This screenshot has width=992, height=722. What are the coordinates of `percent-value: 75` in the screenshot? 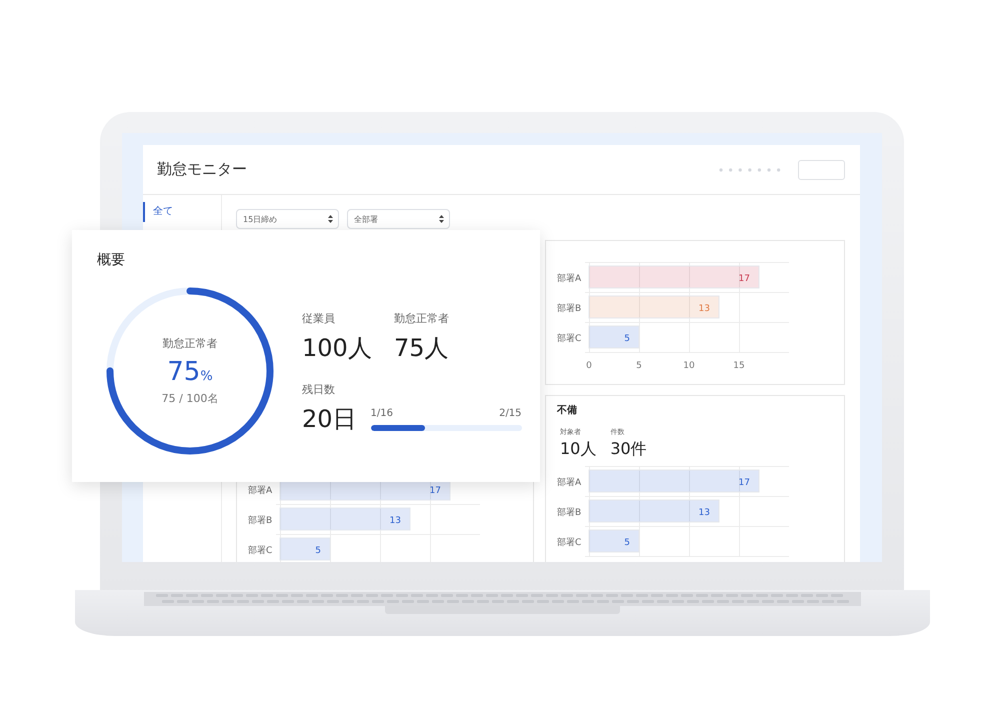 It's located at (183, 372).